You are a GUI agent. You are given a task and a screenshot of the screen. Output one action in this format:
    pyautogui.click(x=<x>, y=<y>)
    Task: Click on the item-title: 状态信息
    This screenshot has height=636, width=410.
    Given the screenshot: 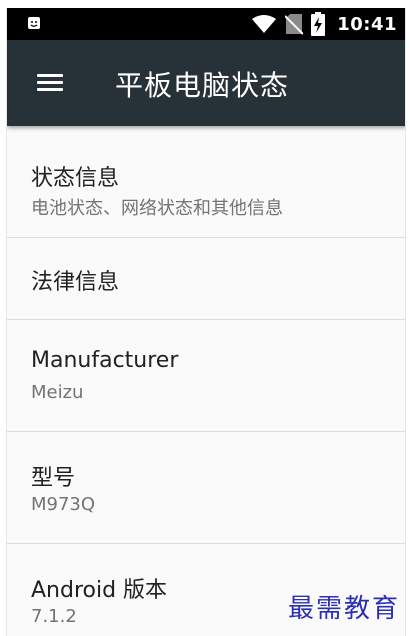 What is the action you would take?
    pyautogui.click(x=75, y=178)
    